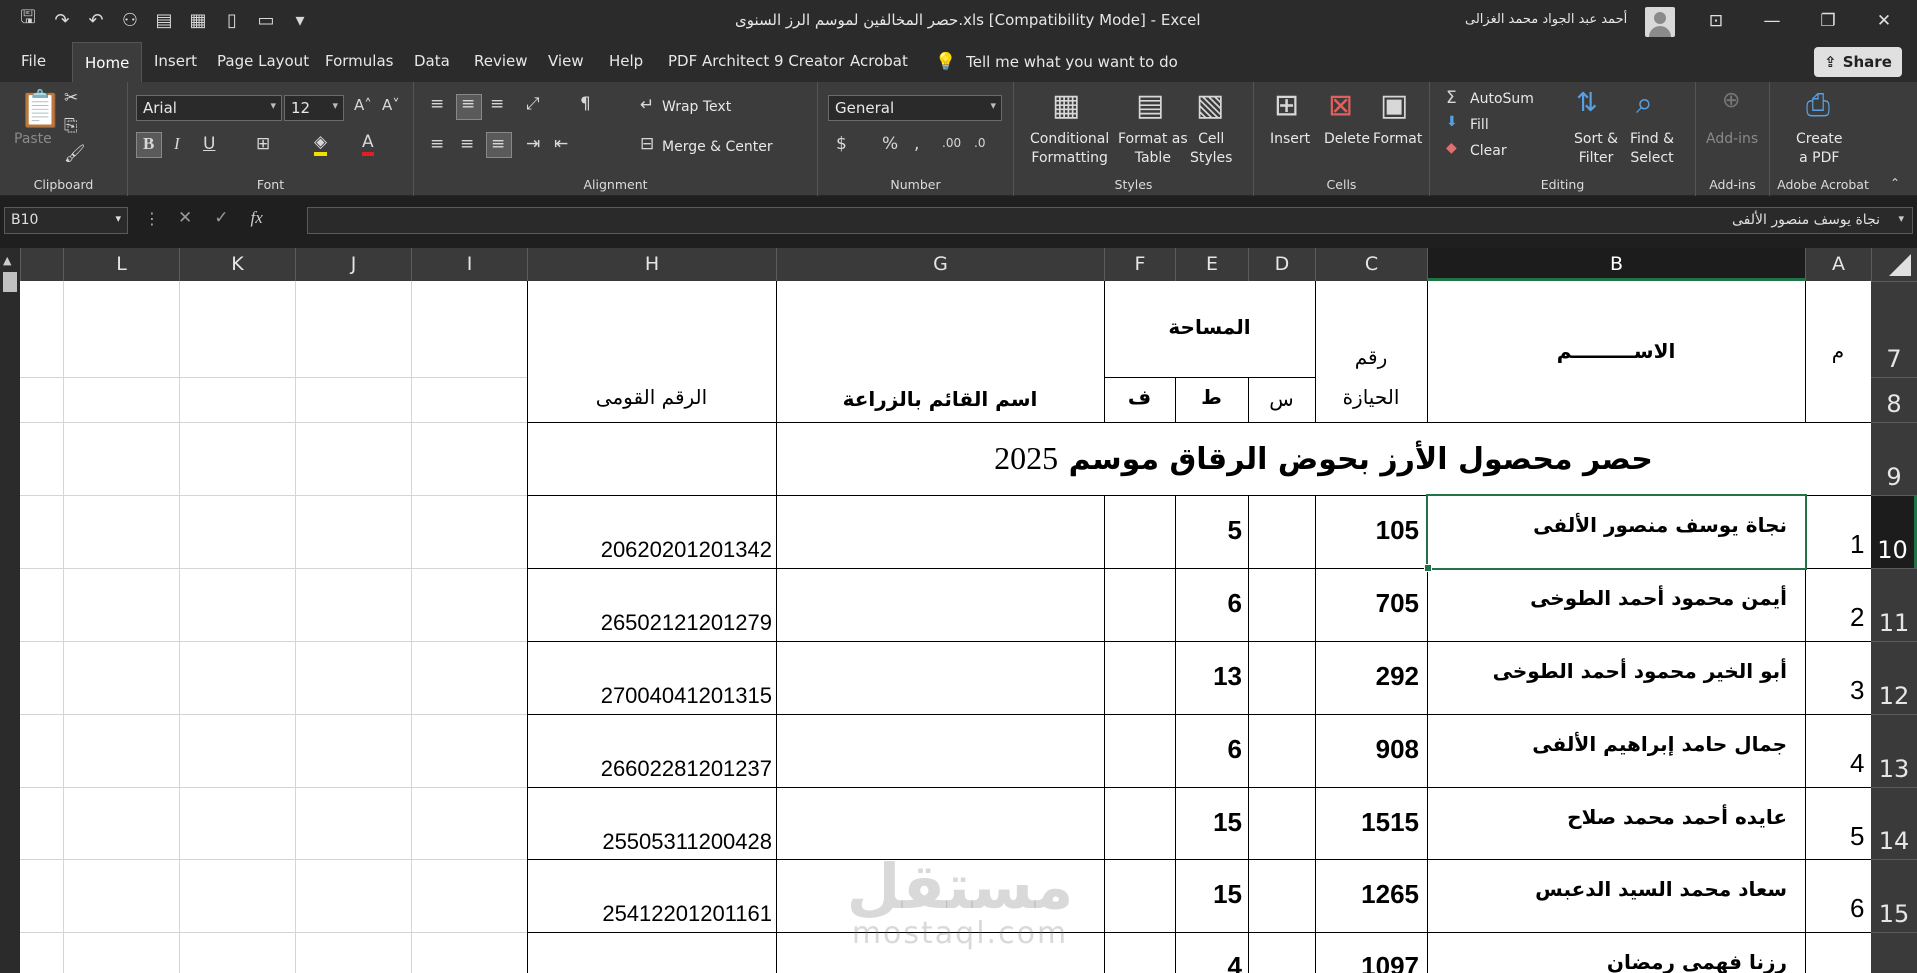  Describe the element at coordinates (1616, 264) in the screenshot. I see `column-header-B: B` at that location.